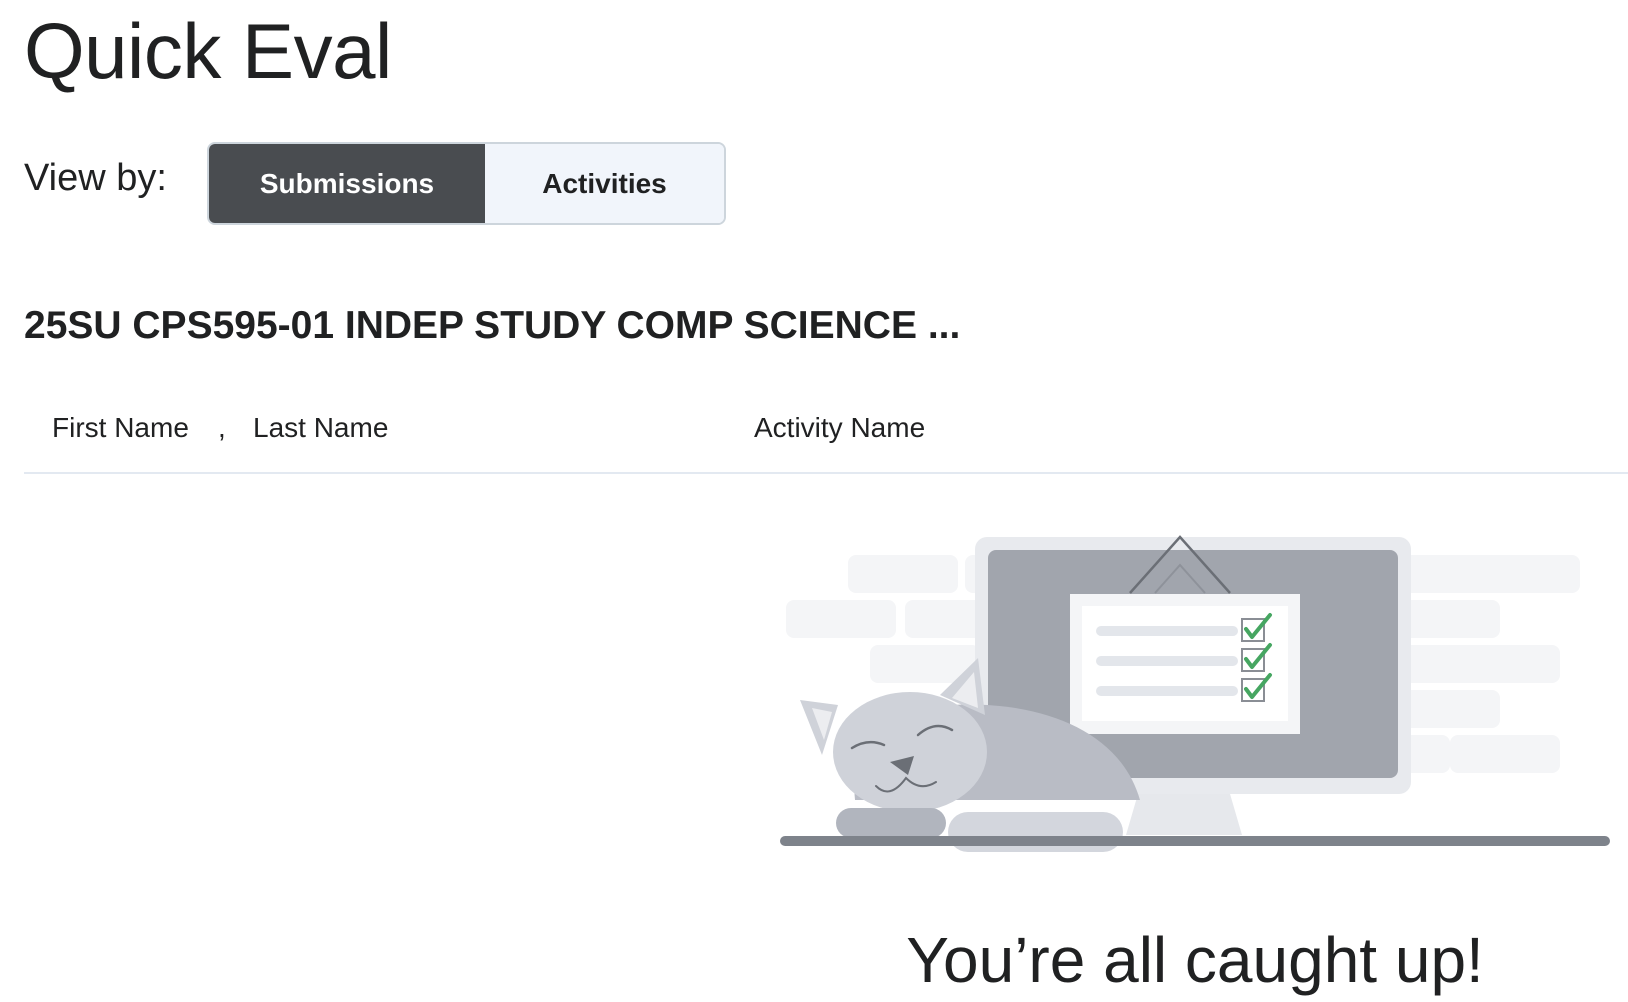  Describe the element at coordinates (1195, 960) in the screenshot. I see `empty-state-message: You’re all caught up!` at that location.